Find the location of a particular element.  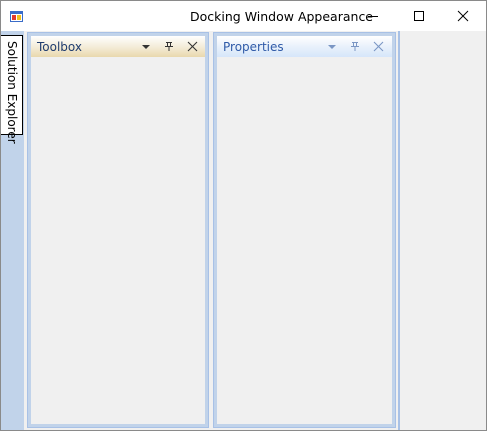

toolbox-close-button is located at coordinates (192, 46).